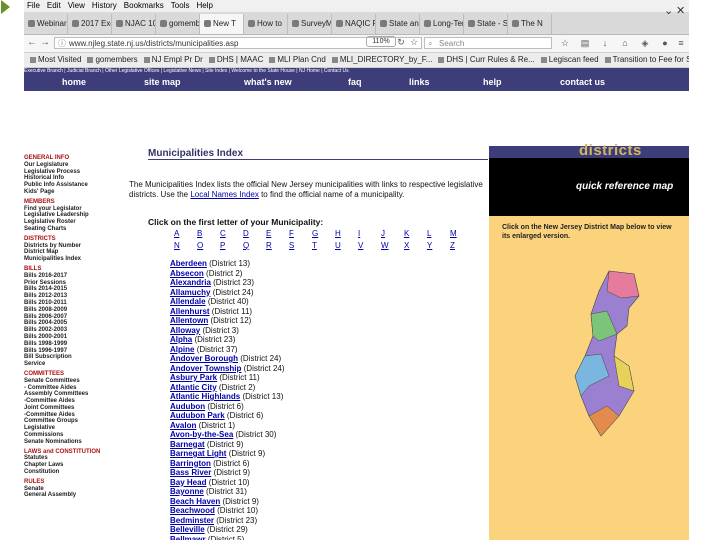  I want to click on left-nav-link: Legislative, so click(74, 428).